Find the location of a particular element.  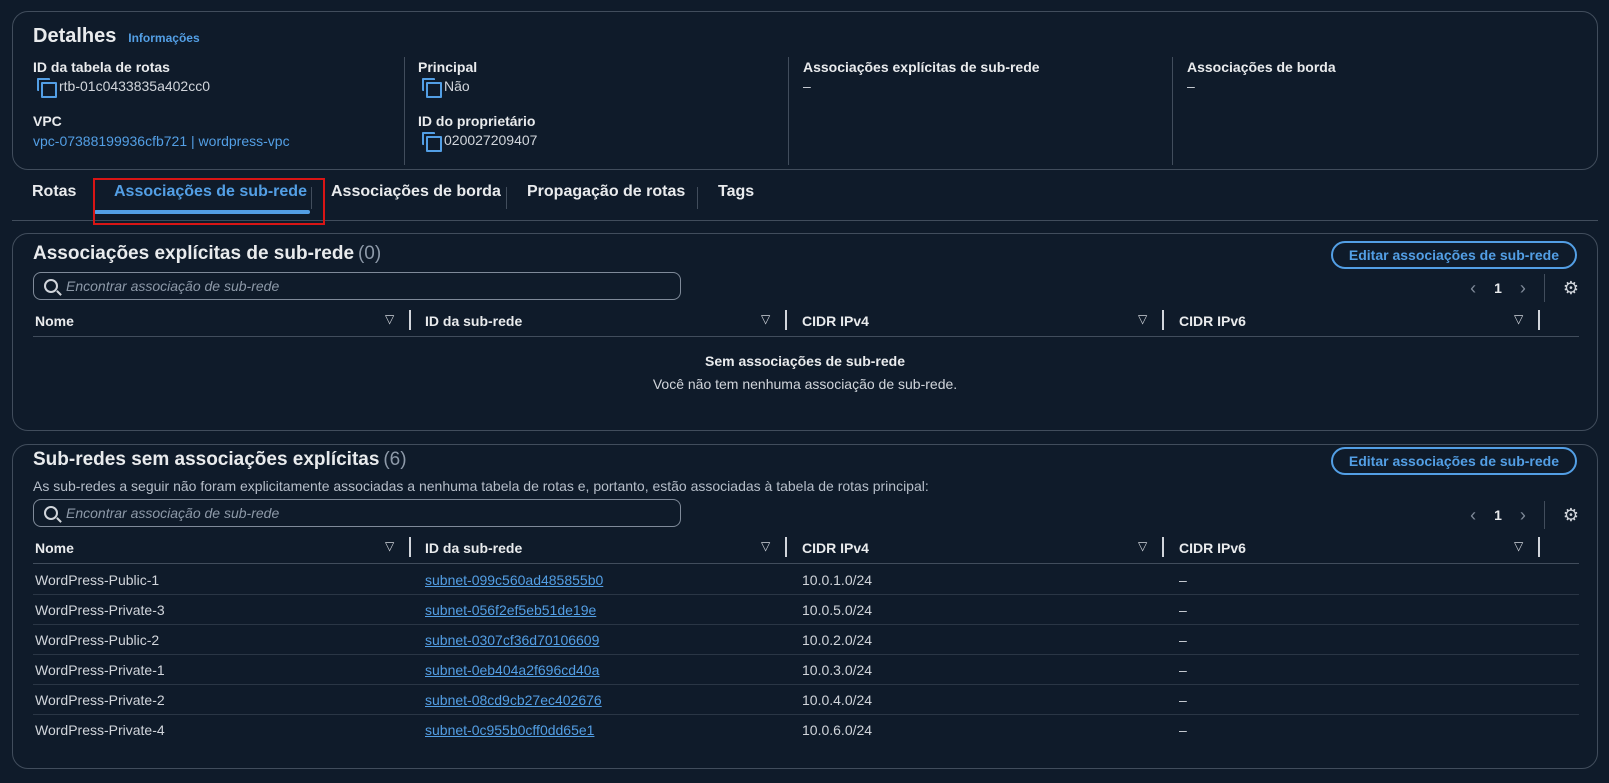

search-icon is located at coordinates (51, 513).